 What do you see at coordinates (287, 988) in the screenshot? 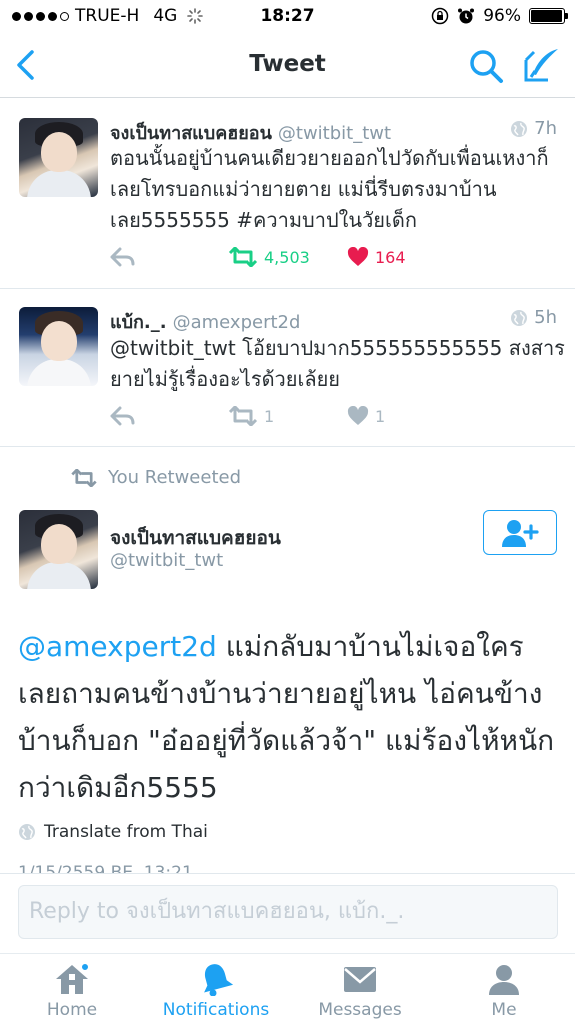
I see `tab-bar: Home Notifications Messages Me` at bounding box center [287, 988].